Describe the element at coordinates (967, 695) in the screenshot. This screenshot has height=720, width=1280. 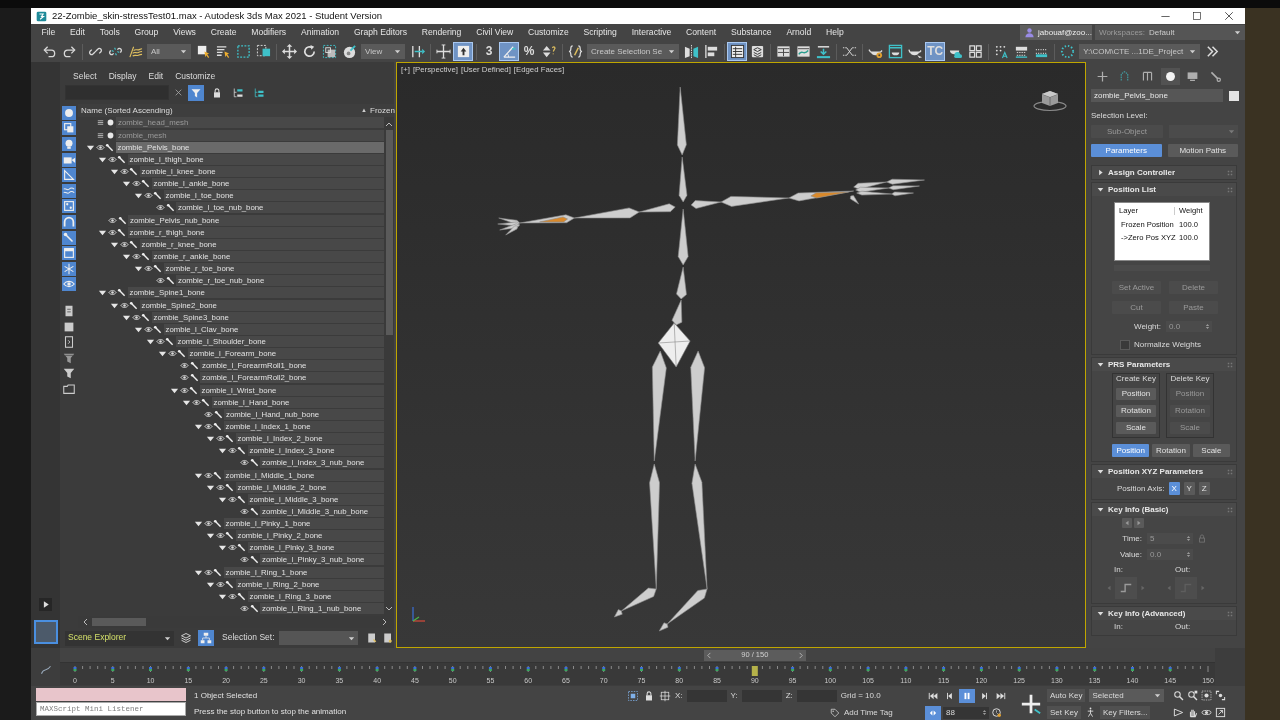
I see `playback-button` at that location.